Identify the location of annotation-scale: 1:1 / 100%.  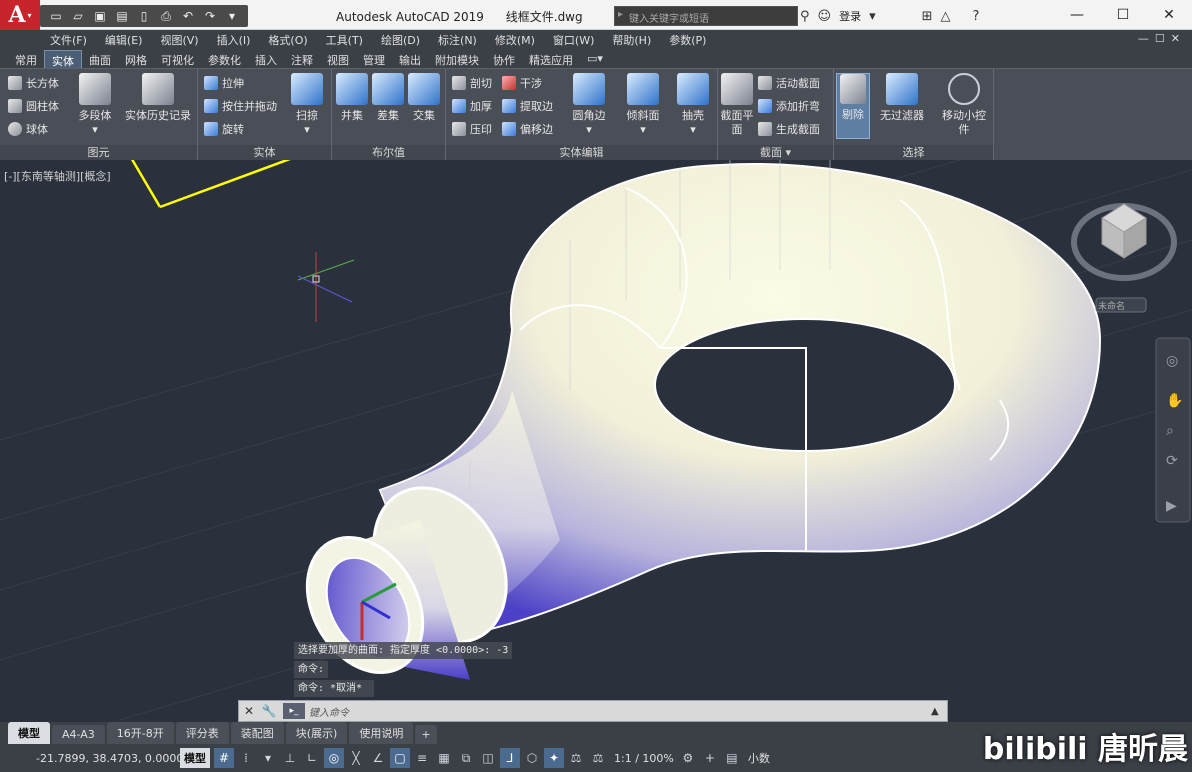
(644, 758).